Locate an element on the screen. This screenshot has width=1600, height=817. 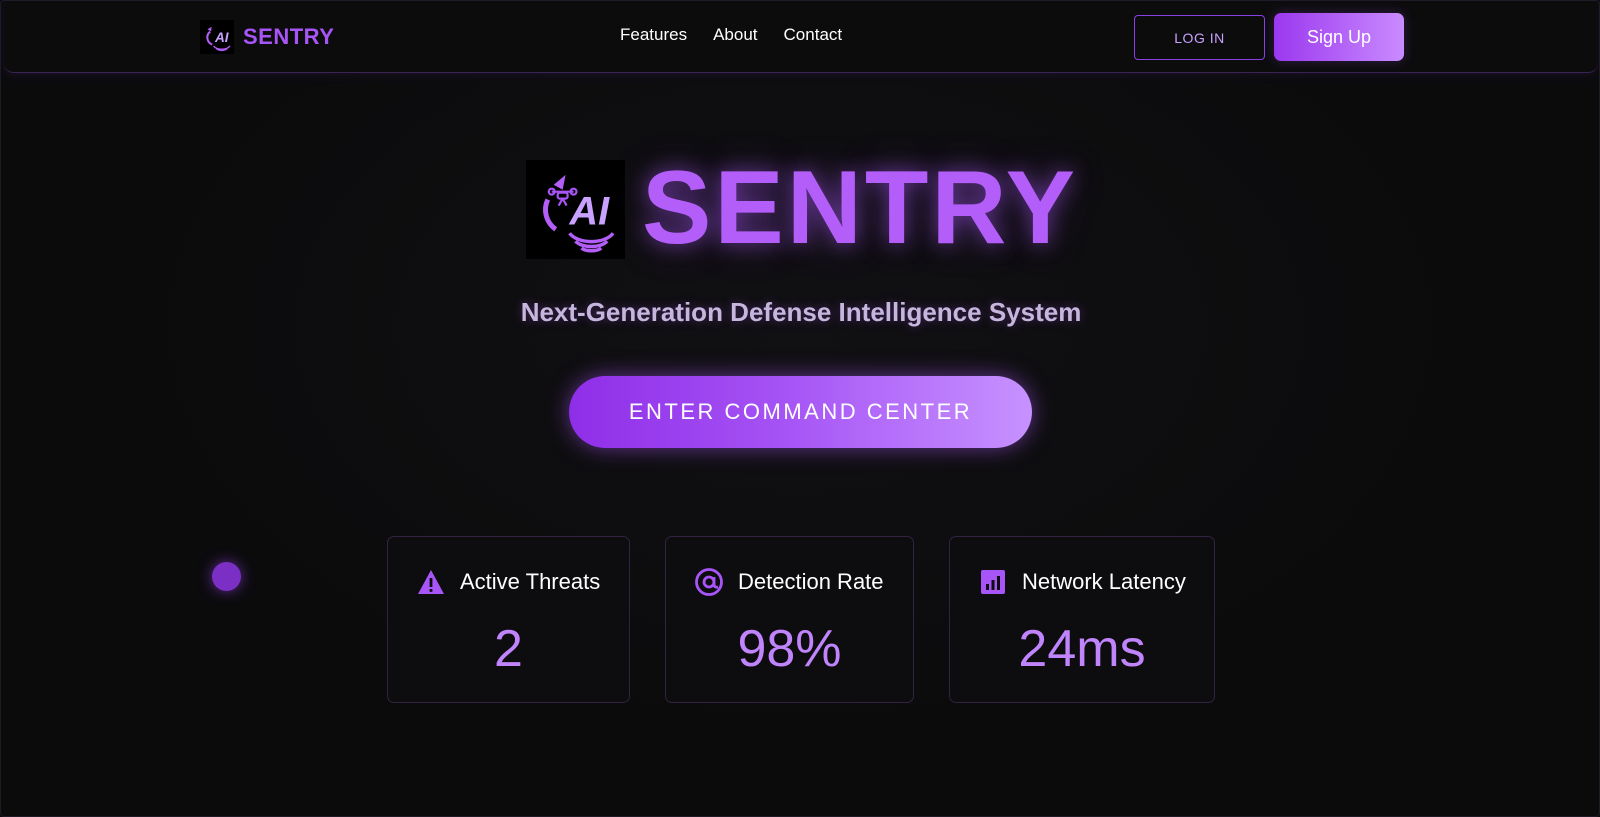
stat-card-detection-rate: Detection Rate 98% is located at coordinates (789, 619).